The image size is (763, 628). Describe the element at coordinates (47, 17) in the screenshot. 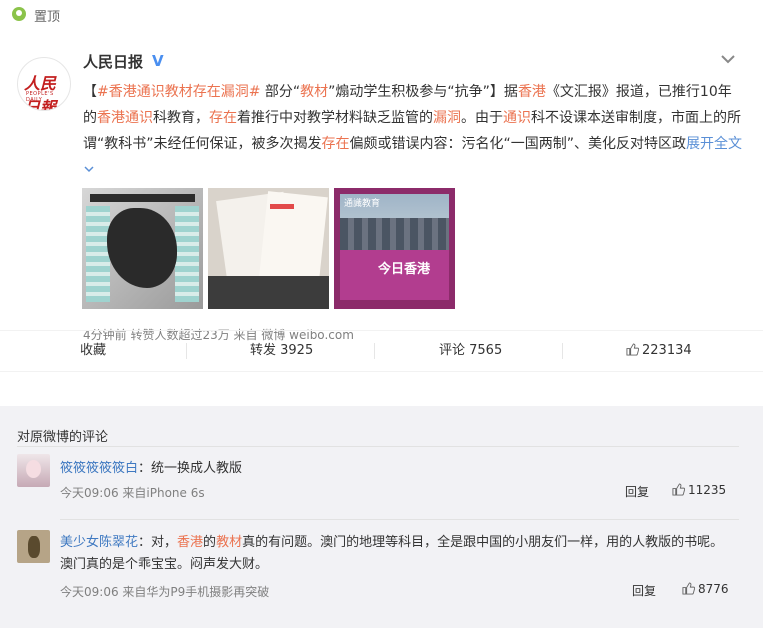

I see `pinned-label: 置顶` at that location.